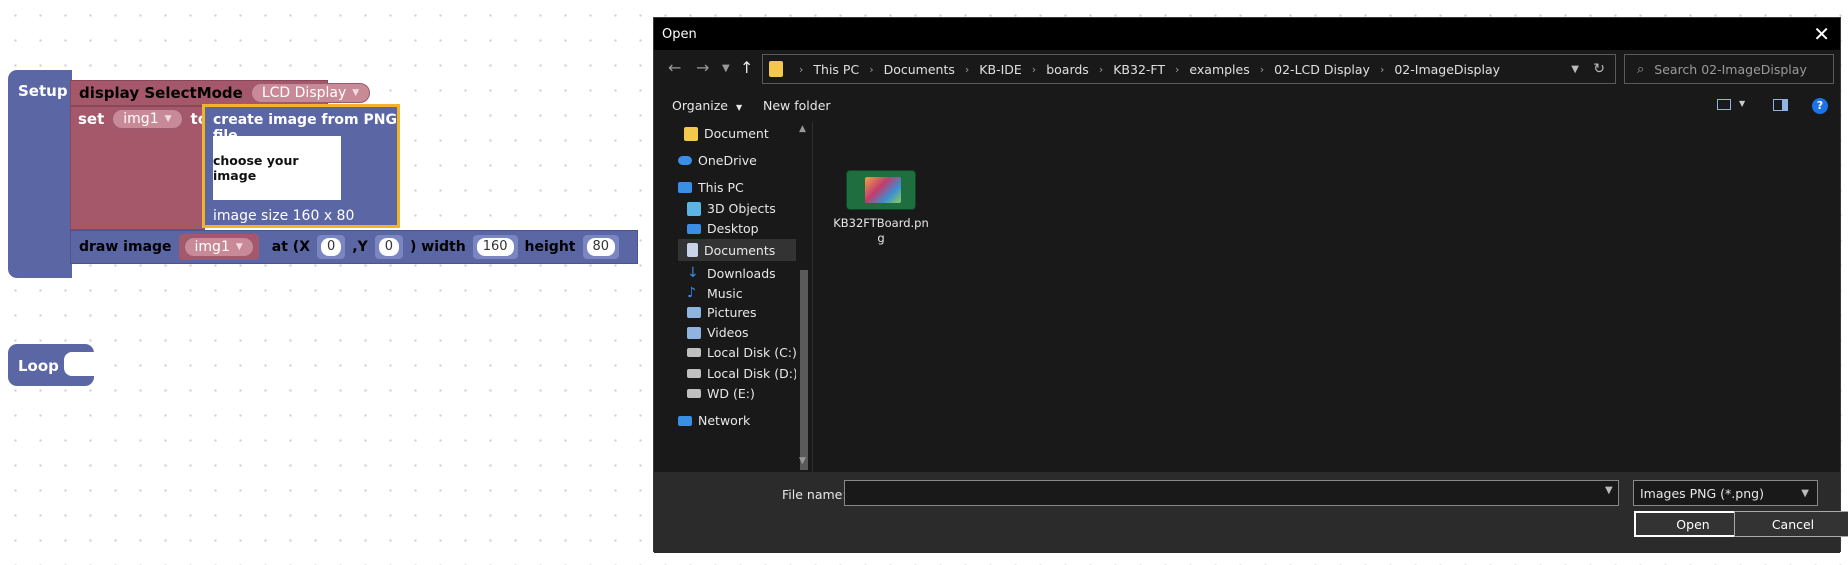 This screenshot has width=1848, height=565. Describe the element at coordinates (1247, 105) in the screenshot. I see `dialog-toolbar: Organize ▼ New folder ▼ ?` at that location.